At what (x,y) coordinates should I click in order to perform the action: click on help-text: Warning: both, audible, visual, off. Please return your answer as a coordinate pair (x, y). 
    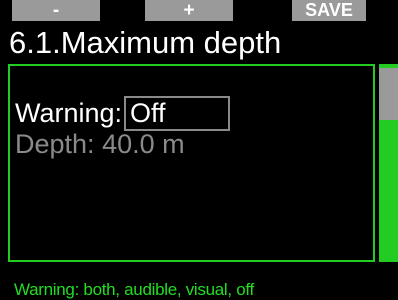
    Looking at the image, I should click on (134, 289).